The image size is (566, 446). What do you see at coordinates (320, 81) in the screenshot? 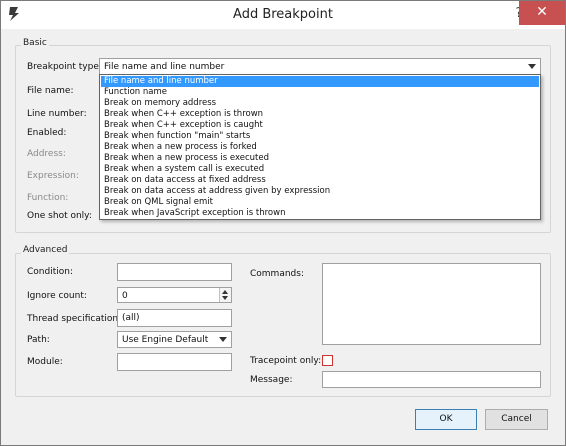
I see `dropdown-option: File name and line number` at bounding box center [320, 81].